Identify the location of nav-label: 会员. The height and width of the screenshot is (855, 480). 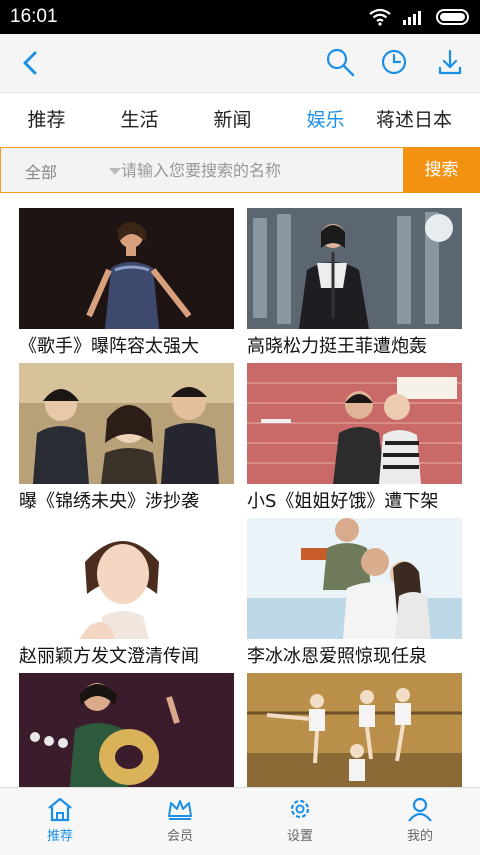
(179, 836).